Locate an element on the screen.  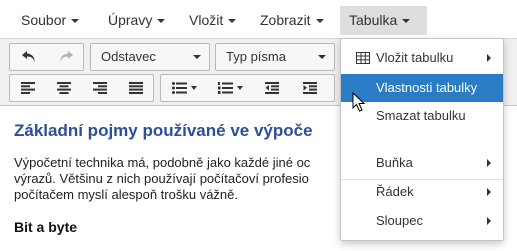
menu-item-radek: Řádek is located at coordinates (422, 192).